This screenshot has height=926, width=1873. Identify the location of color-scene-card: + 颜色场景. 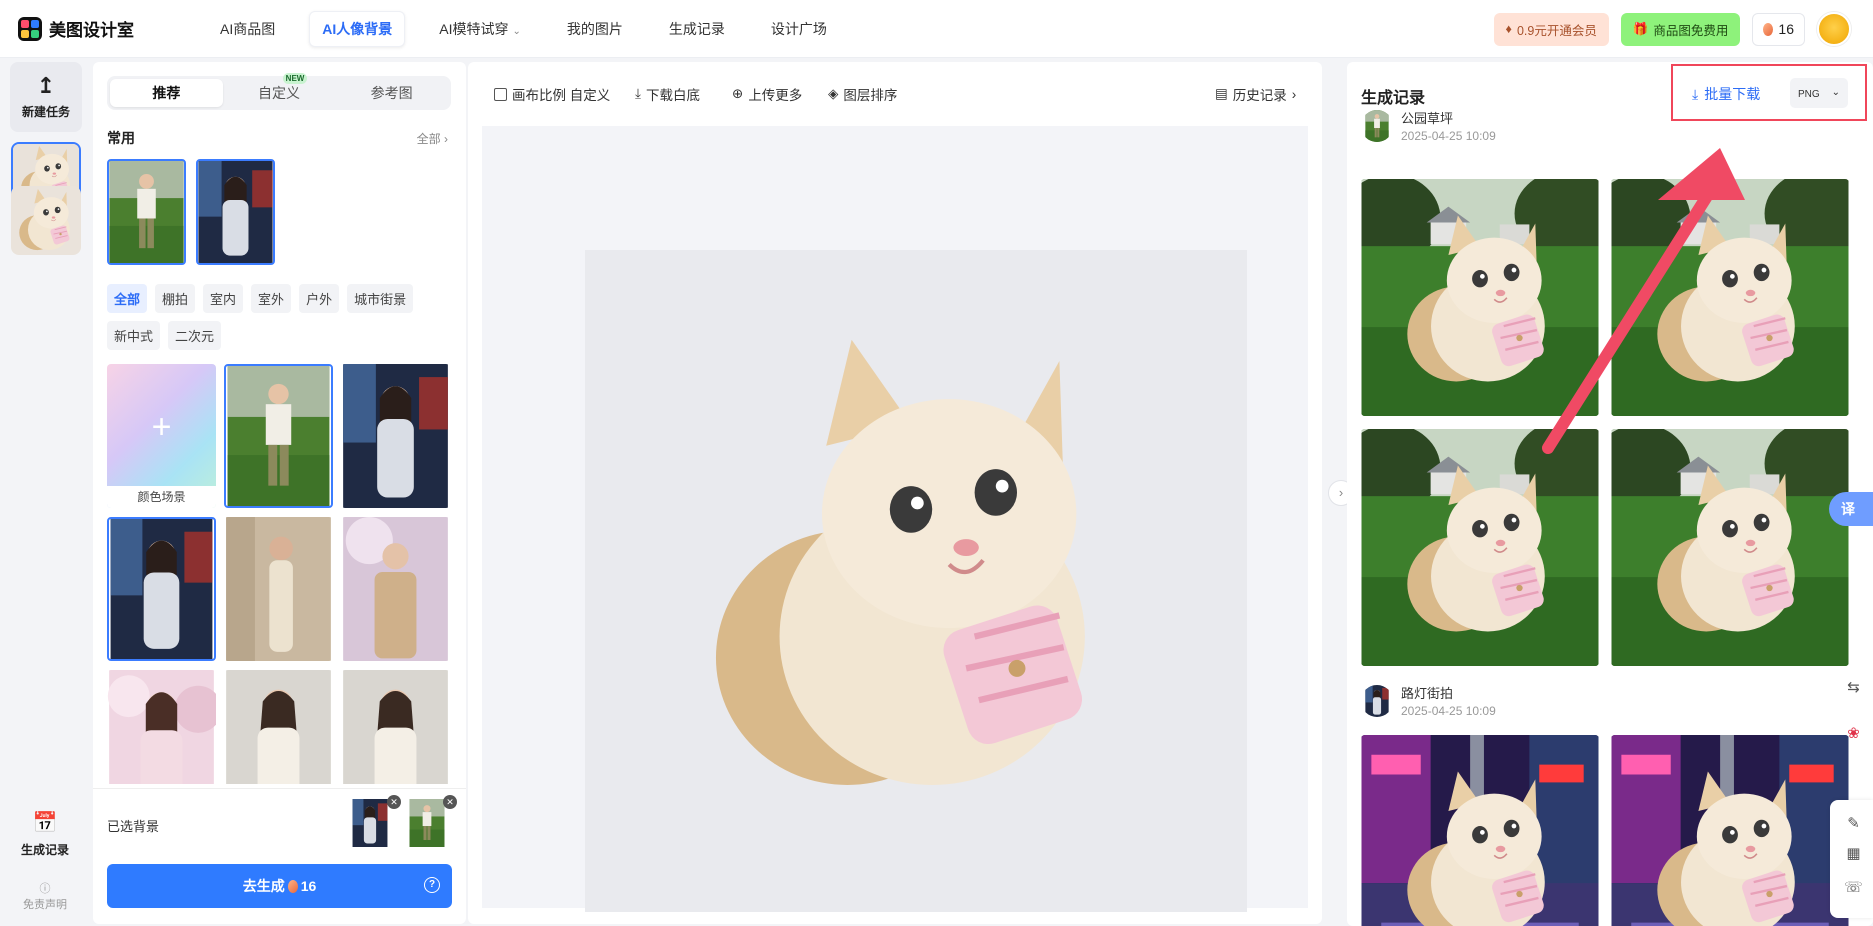
(161, 436).